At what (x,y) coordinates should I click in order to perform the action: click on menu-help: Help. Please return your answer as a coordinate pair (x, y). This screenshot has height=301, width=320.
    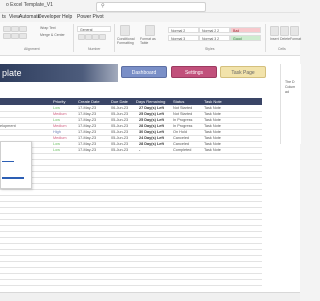
    Looking at the image, I should click on (67, 17).